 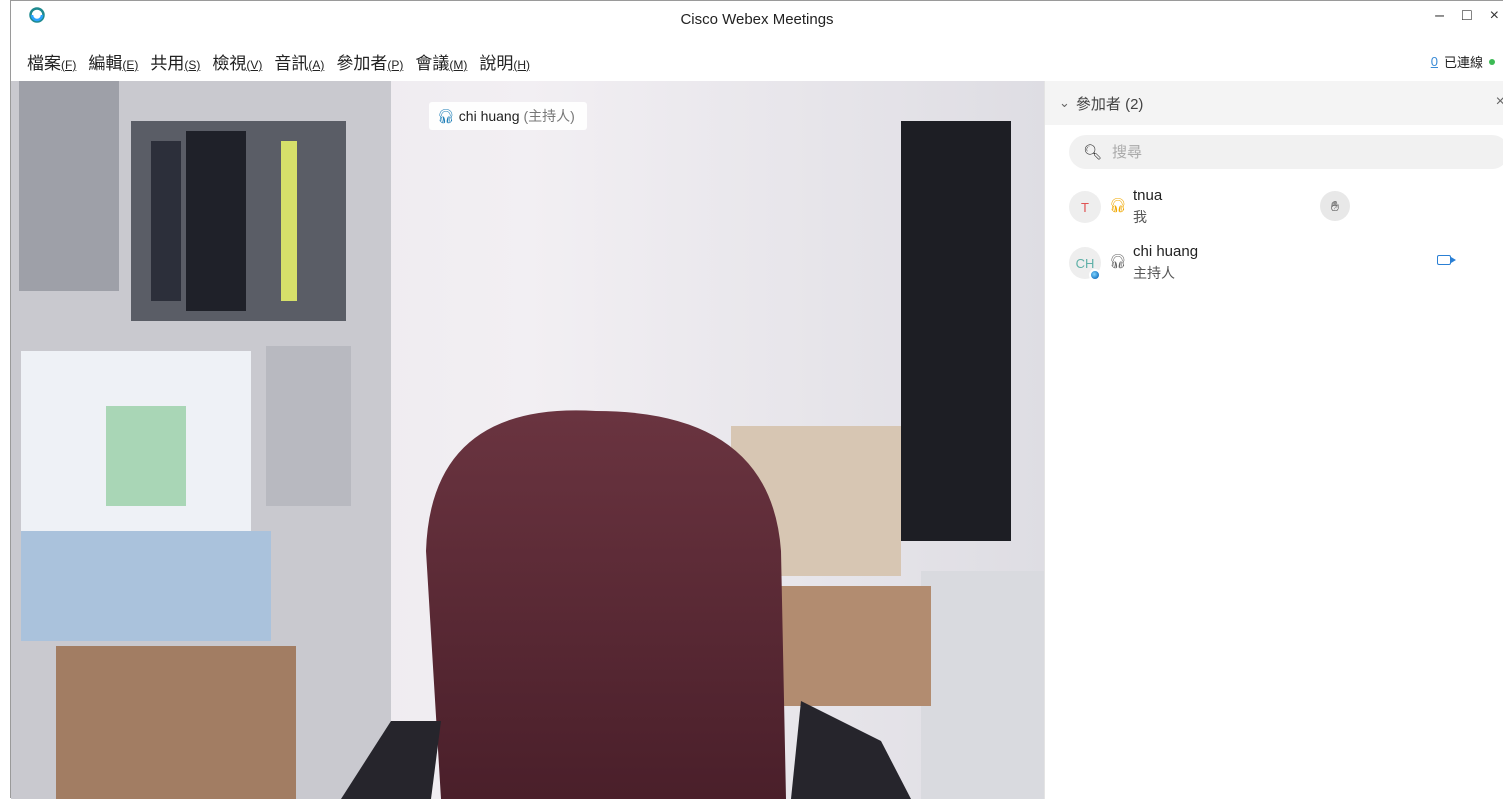 I want to click on active-speaker-name: chi huang, so click(x=489, y=116).